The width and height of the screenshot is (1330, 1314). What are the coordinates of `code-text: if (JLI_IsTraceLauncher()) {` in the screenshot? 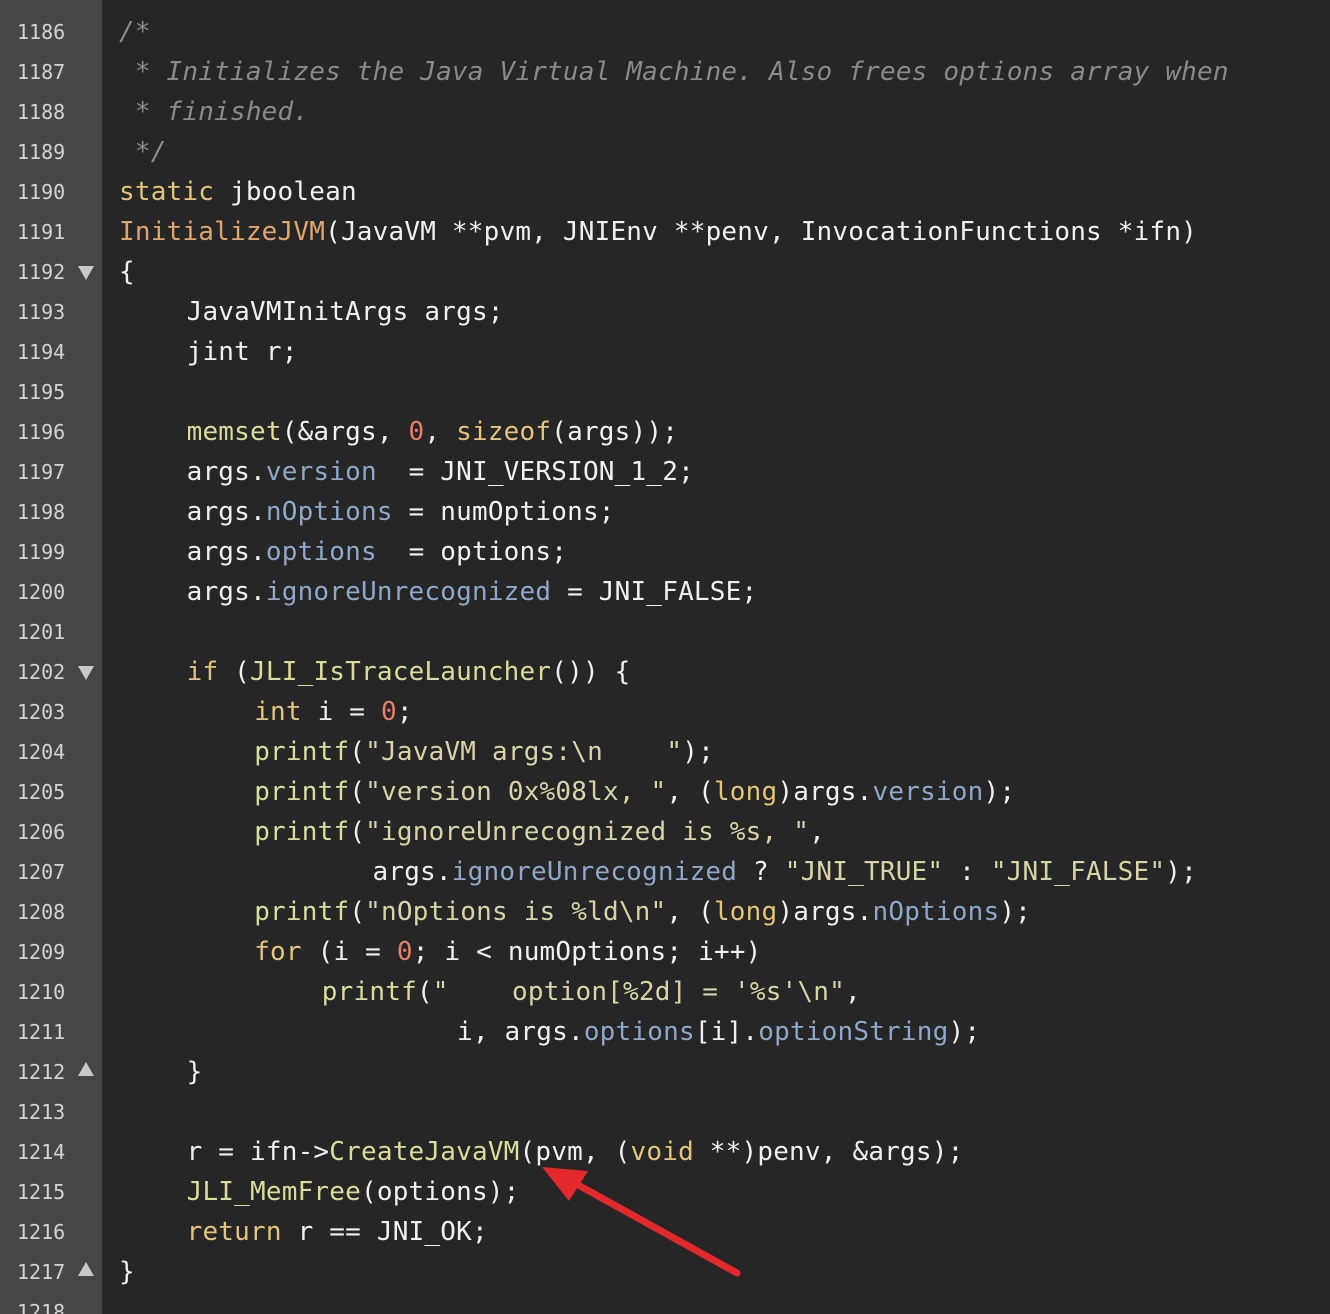 It's located at (409, 672).